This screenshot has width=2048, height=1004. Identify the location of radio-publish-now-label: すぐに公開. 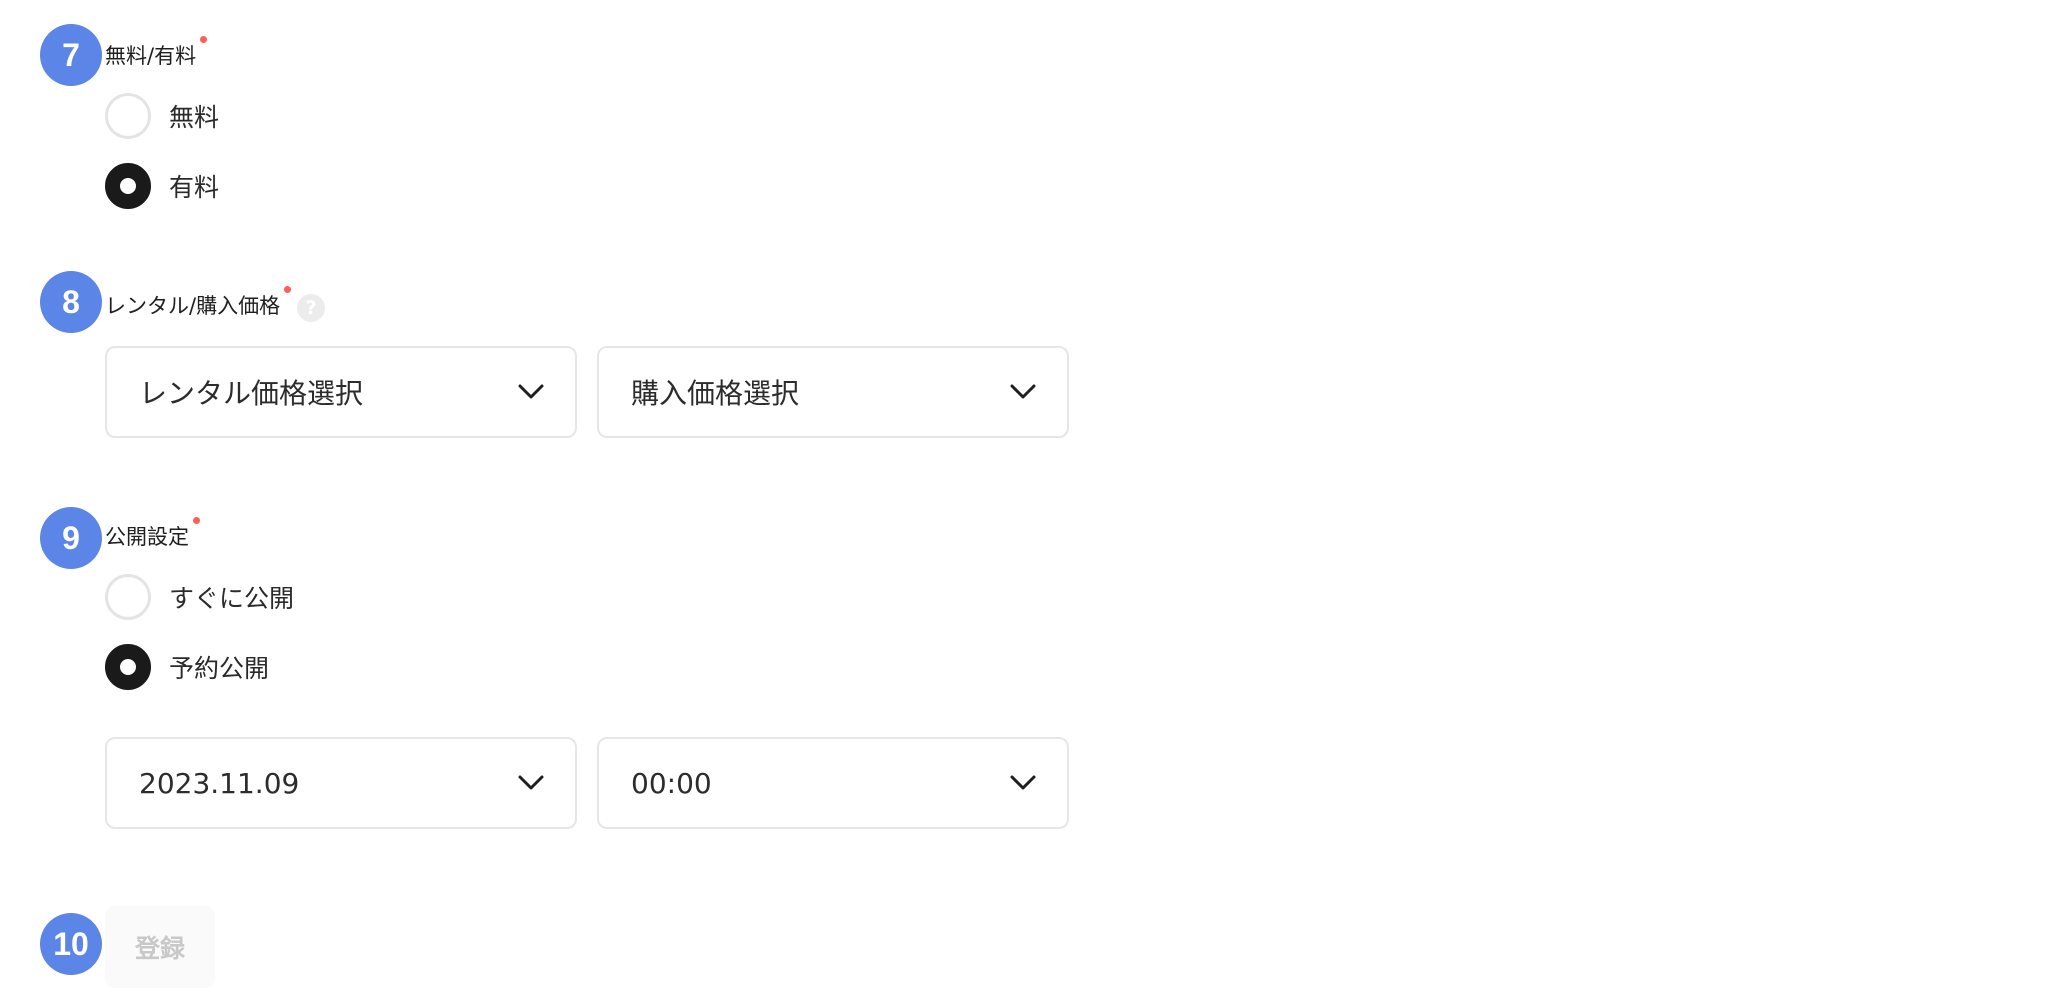
(232, 598).